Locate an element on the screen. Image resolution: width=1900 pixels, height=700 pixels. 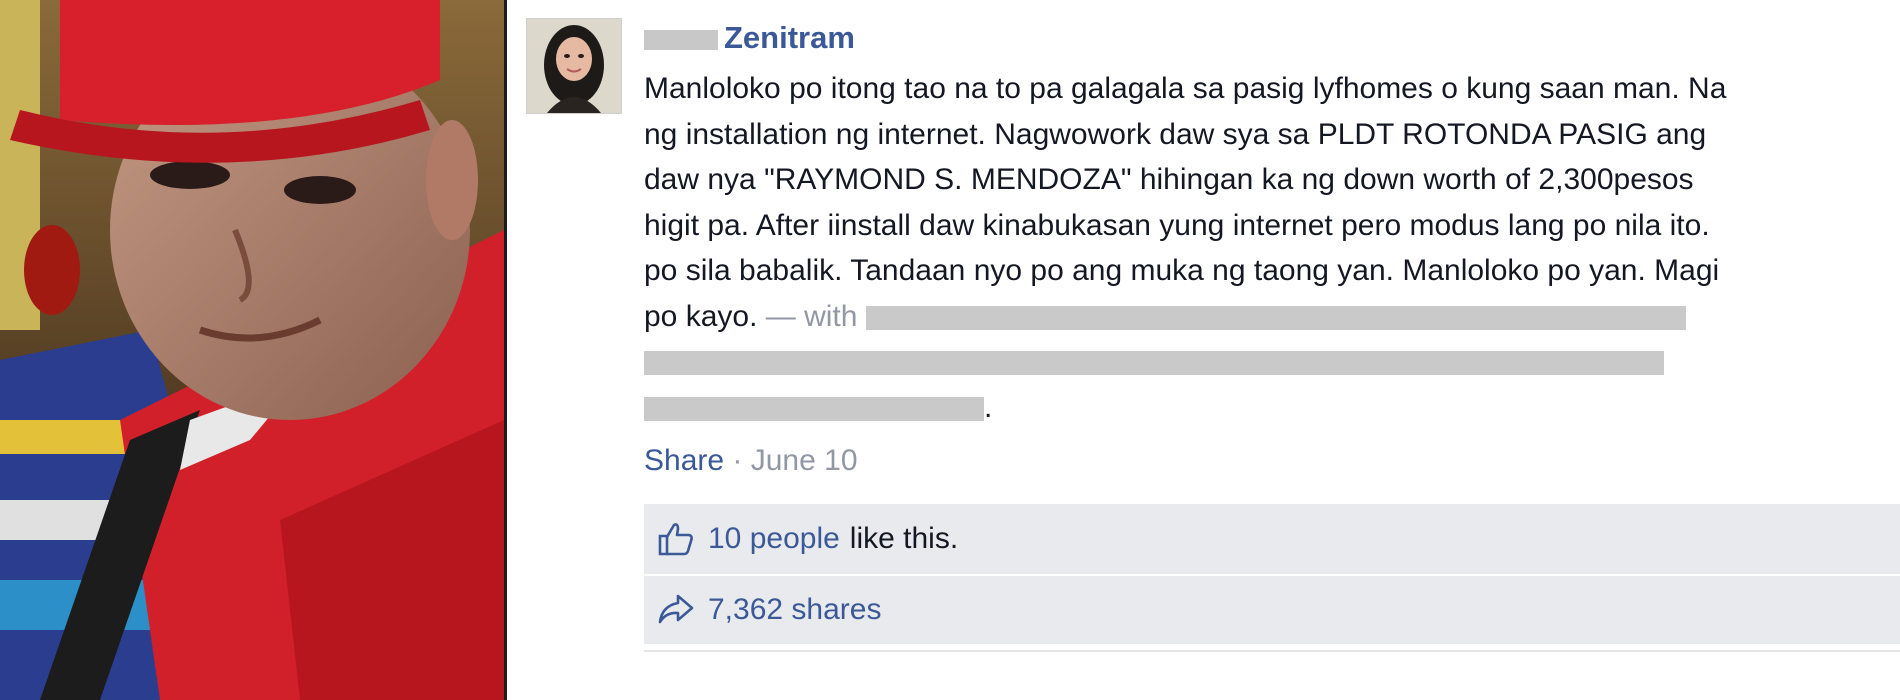
share-arrow-icon is located at coordinates (676, 610).